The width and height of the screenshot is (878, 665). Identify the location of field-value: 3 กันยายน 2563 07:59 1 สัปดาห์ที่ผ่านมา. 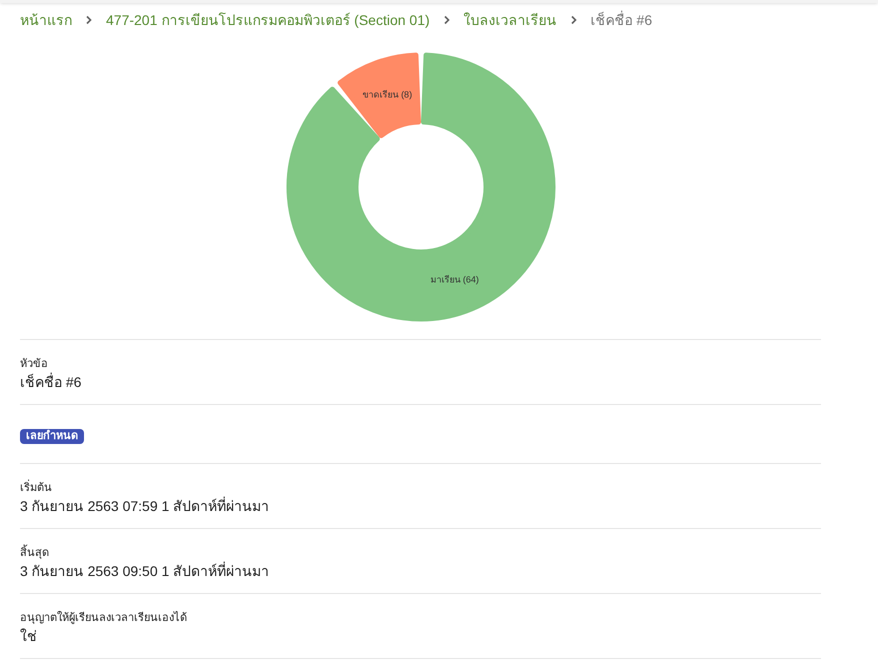
(145, 506).